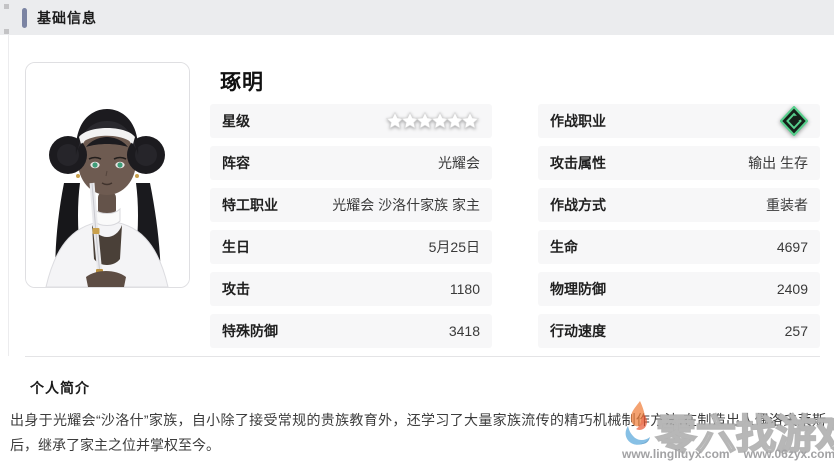  I want to click on row-value: 257, so click(796, 331).